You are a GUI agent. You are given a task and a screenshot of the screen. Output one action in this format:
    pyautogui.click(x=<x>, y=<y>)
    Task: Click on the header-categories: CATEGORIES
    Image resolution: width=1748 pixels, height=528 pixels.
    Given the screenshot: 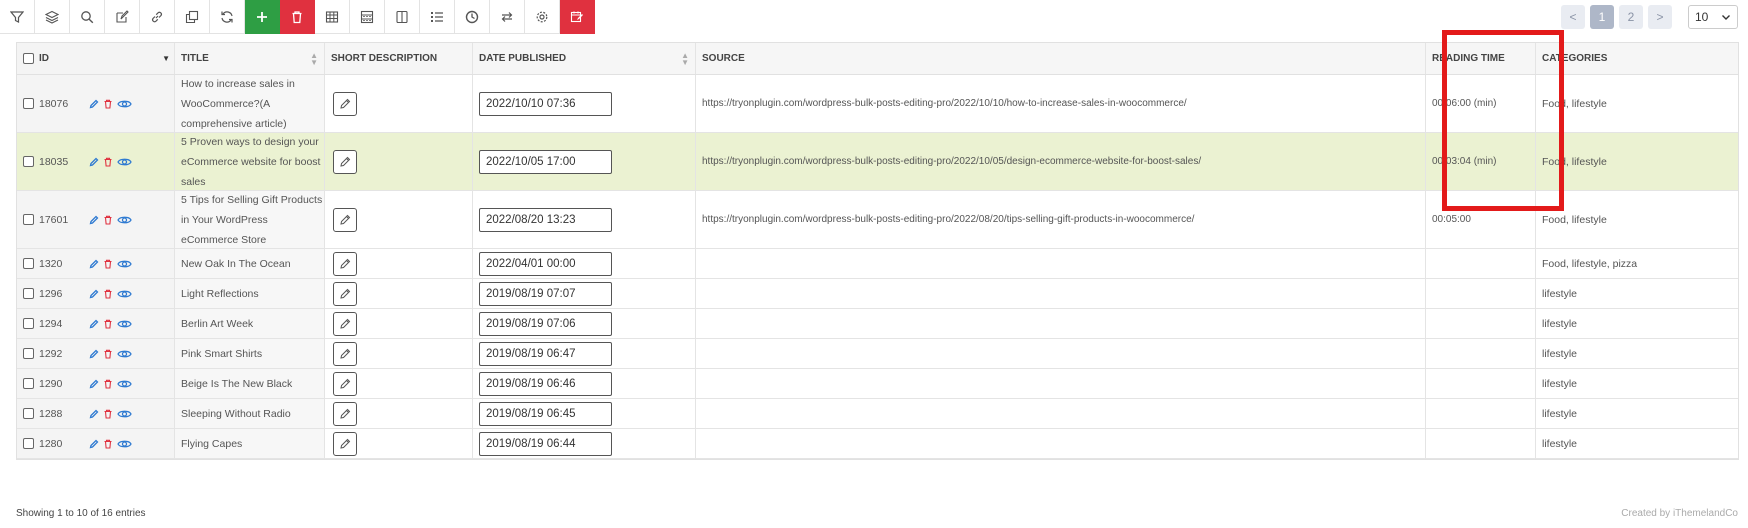 What is the action you would take?
    pyautogui.click(x=1627, y=58)
    